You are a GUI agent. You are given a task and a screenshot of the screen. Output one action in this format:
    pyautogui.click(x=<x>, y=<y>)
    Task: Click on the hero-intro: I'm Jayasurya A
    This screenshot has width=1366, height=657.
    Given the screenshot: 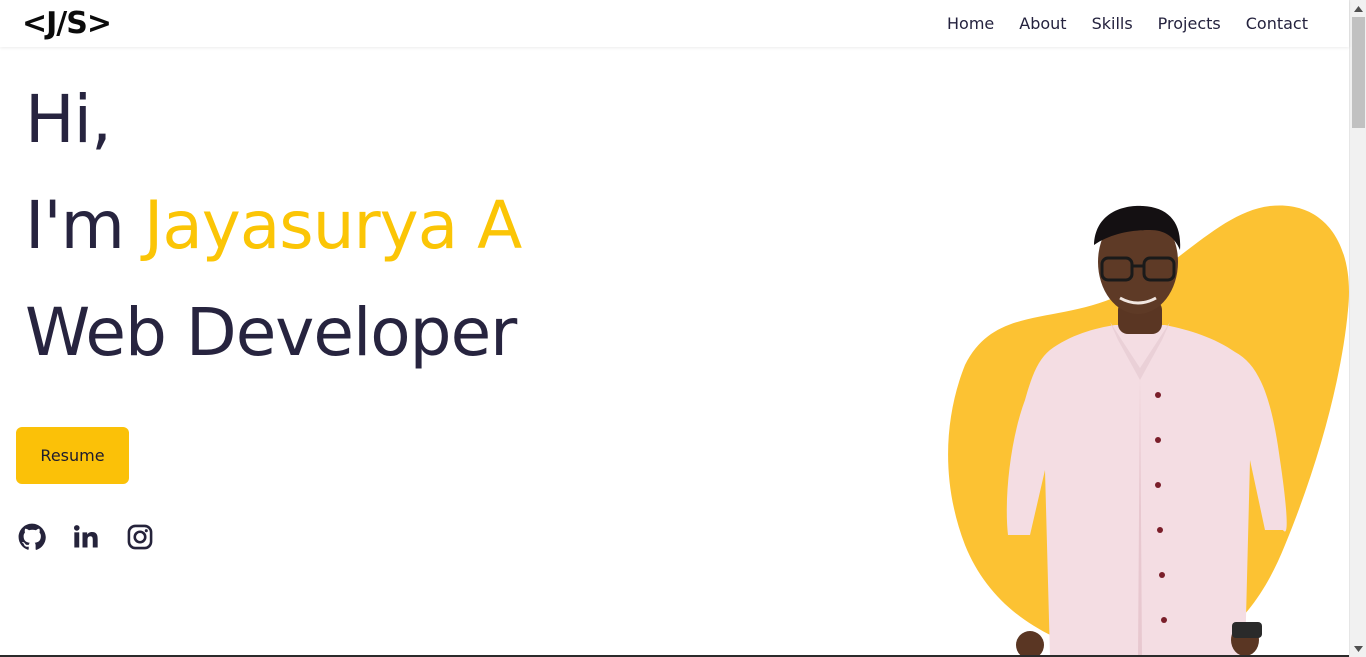 What is the action you would take?
    pyautogui.click(x=273, y=226)
    